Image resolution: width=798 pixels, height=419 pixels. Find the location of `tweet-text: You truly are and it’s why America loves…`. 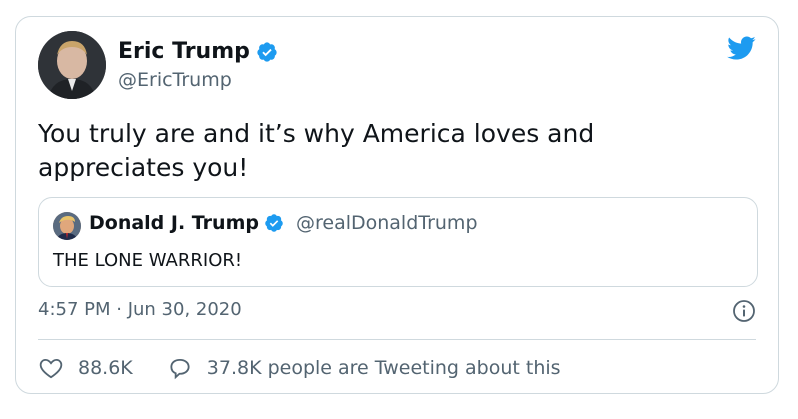

tweet-text: You truly are and it’s why America loves… is located at coordinates (316, 150).